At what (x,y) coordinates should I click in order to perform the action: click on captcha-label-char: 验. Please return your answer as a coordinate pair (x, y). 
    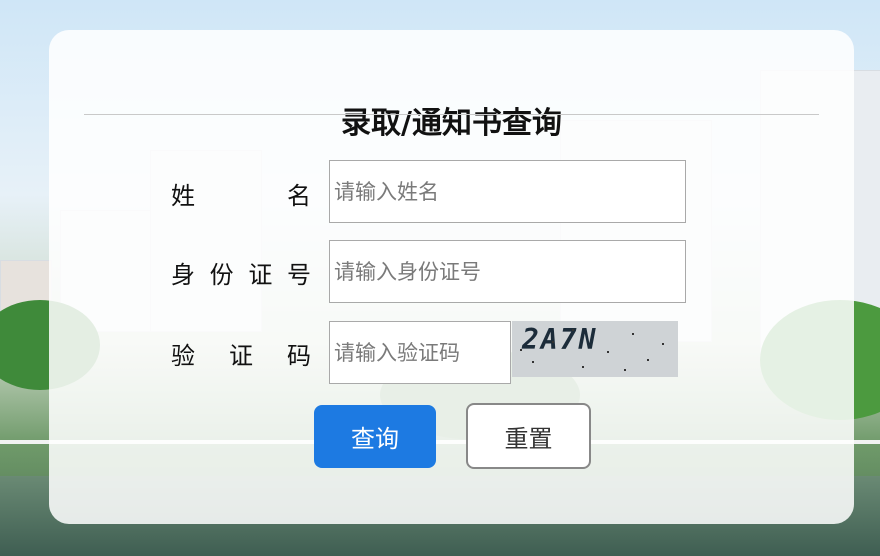
    Looking at the image, I should click on (183, 356).